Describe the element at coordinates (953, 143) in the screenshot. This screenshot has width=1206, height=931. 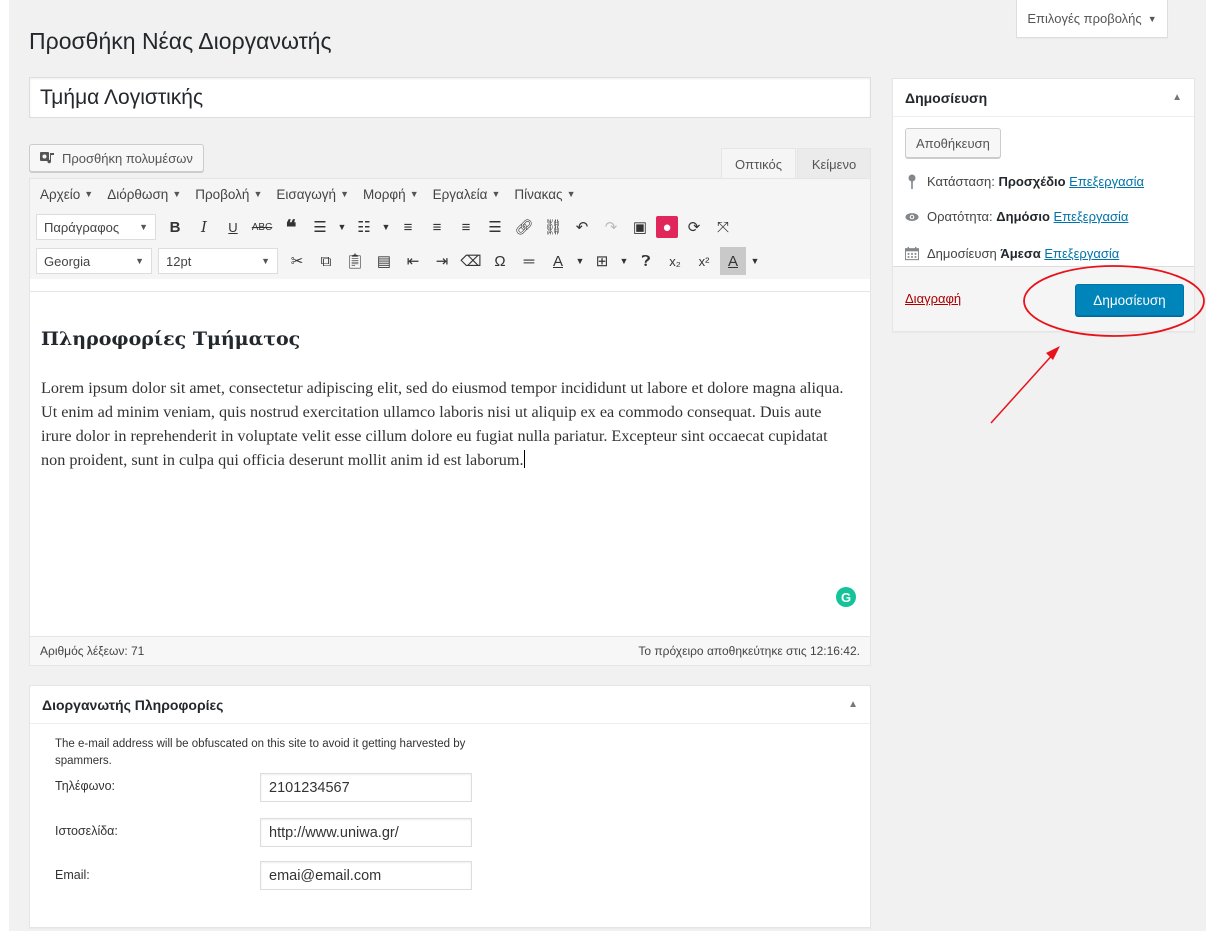
I see `save-draft-button: Αποθήκευση` at that location.